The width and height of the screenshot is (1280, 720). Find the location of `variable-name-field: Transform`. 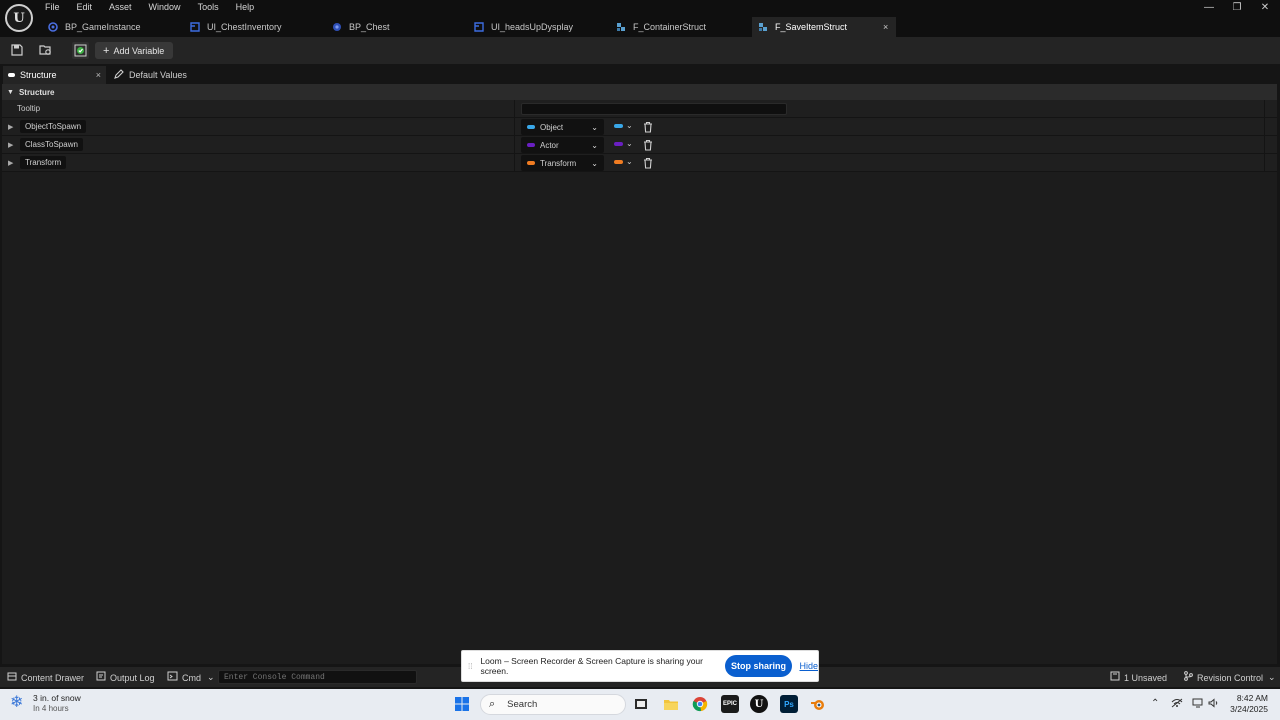

variable-name-field: Transform is located at coordinates (43, 162).